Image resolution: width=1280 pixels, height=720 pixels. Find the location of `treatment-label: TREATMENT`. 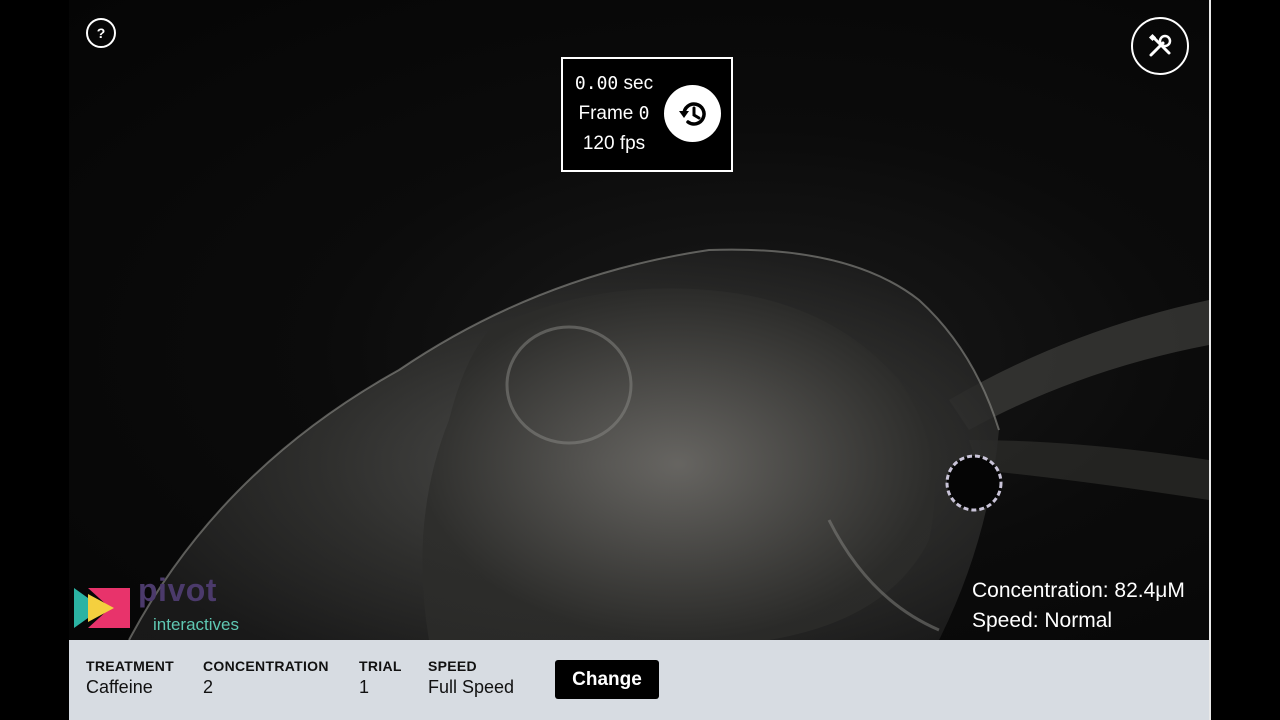

treatment-label: TREATMENT is located at coordinates (130, 666).